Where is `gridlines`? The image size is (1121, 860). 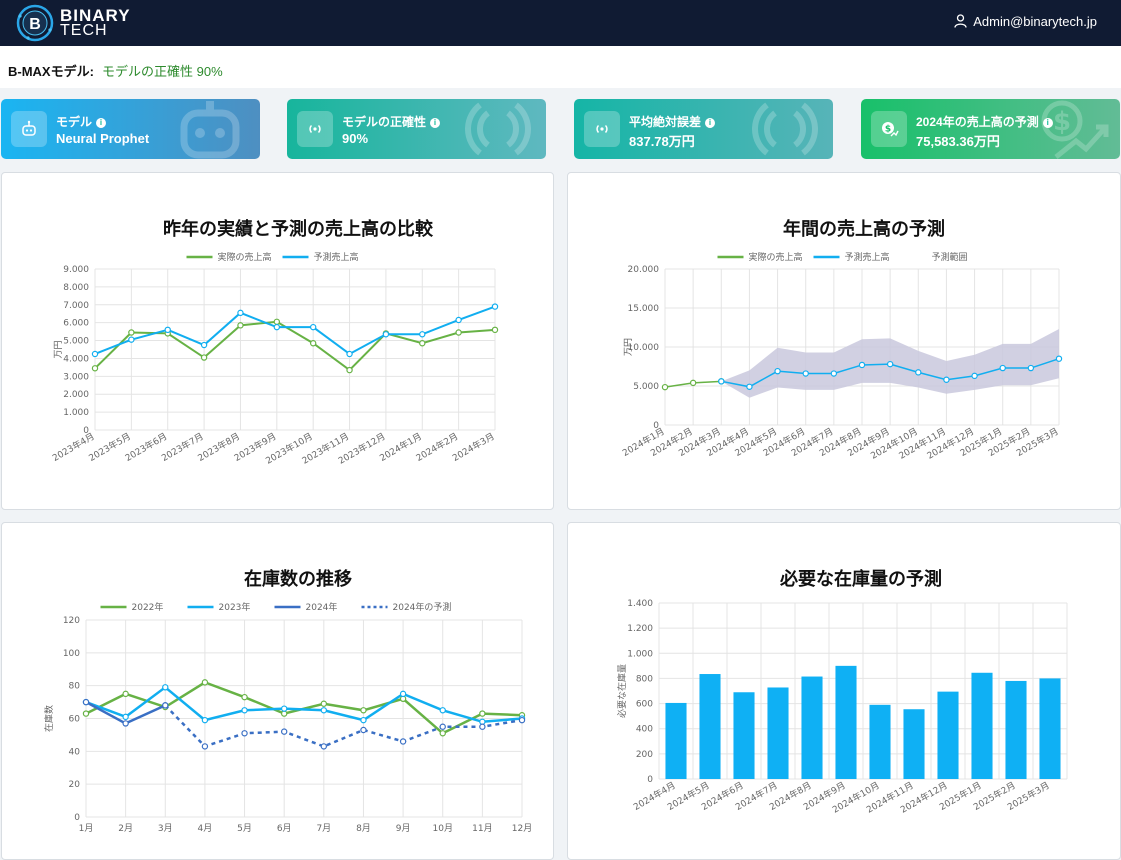
gridlines is located at coordinates (304, 718).